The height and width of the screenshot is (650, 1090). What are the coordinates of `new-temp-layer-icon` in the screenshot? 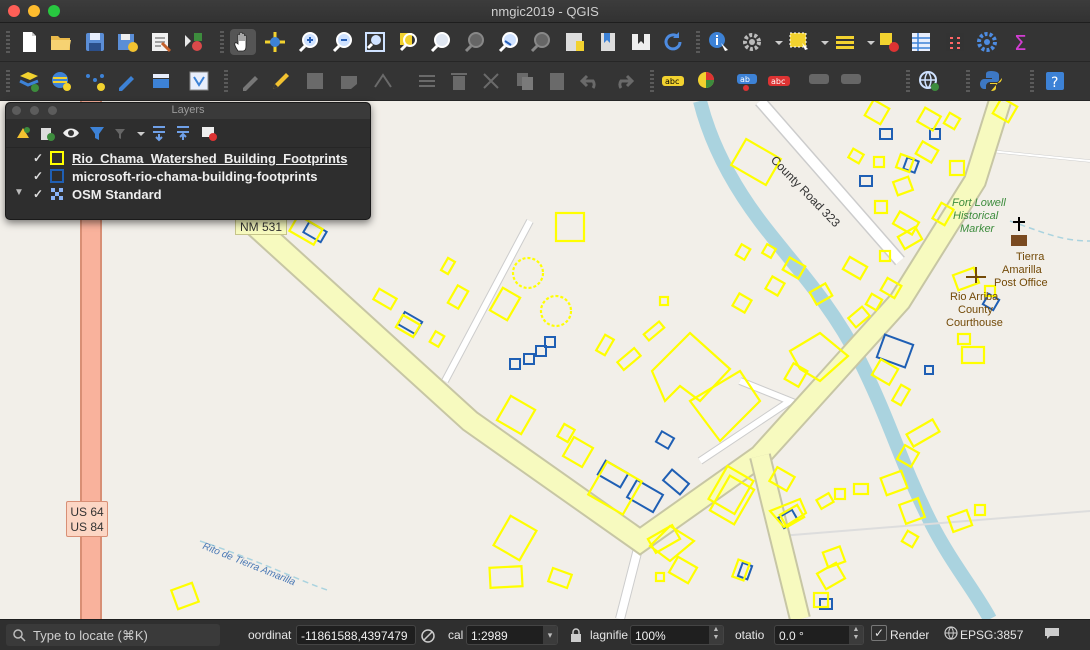 It's located at (95, 81).